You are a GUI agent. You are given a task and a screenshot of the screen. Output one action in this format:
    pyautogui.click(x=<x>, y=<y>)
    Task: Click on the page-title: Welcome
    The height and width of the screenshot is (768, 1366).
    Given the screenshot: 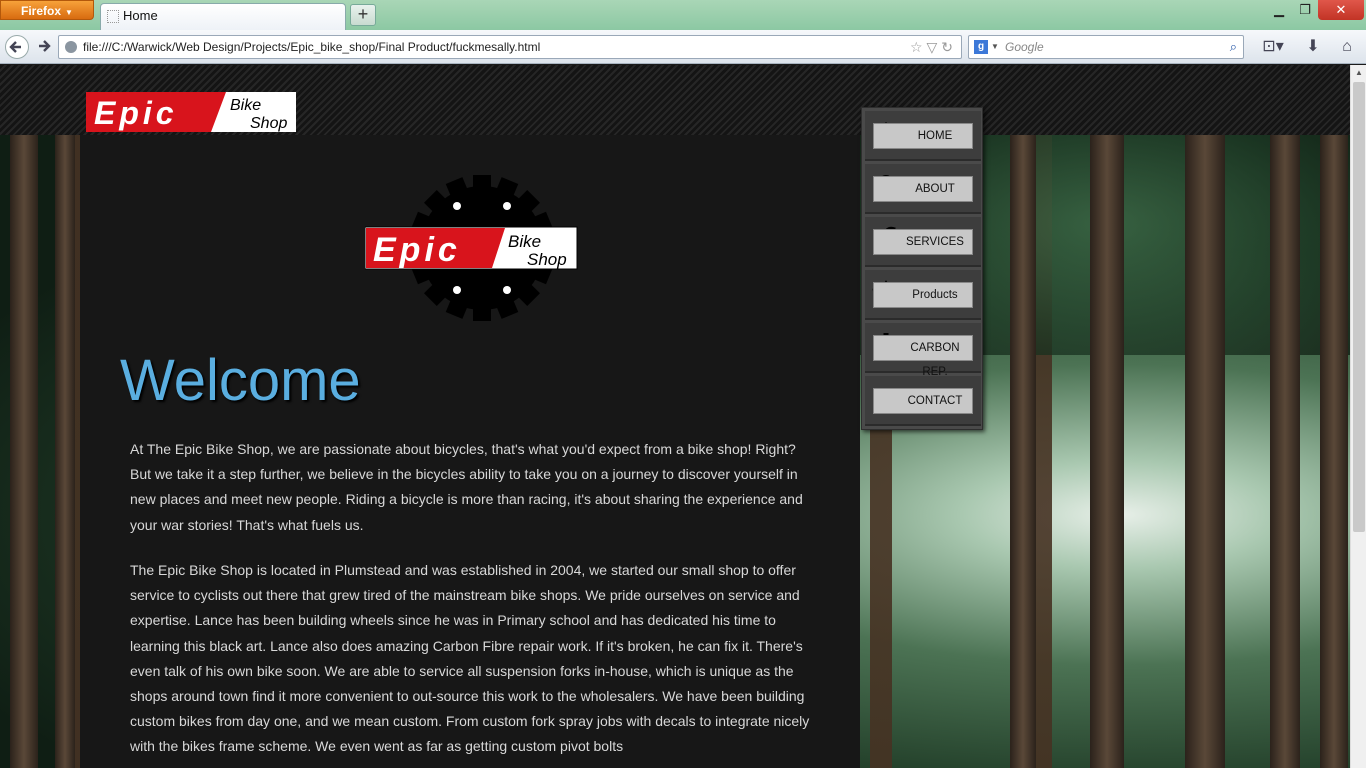 What is the action you would take?
    pyautogui.click(x=240, y=380)
    